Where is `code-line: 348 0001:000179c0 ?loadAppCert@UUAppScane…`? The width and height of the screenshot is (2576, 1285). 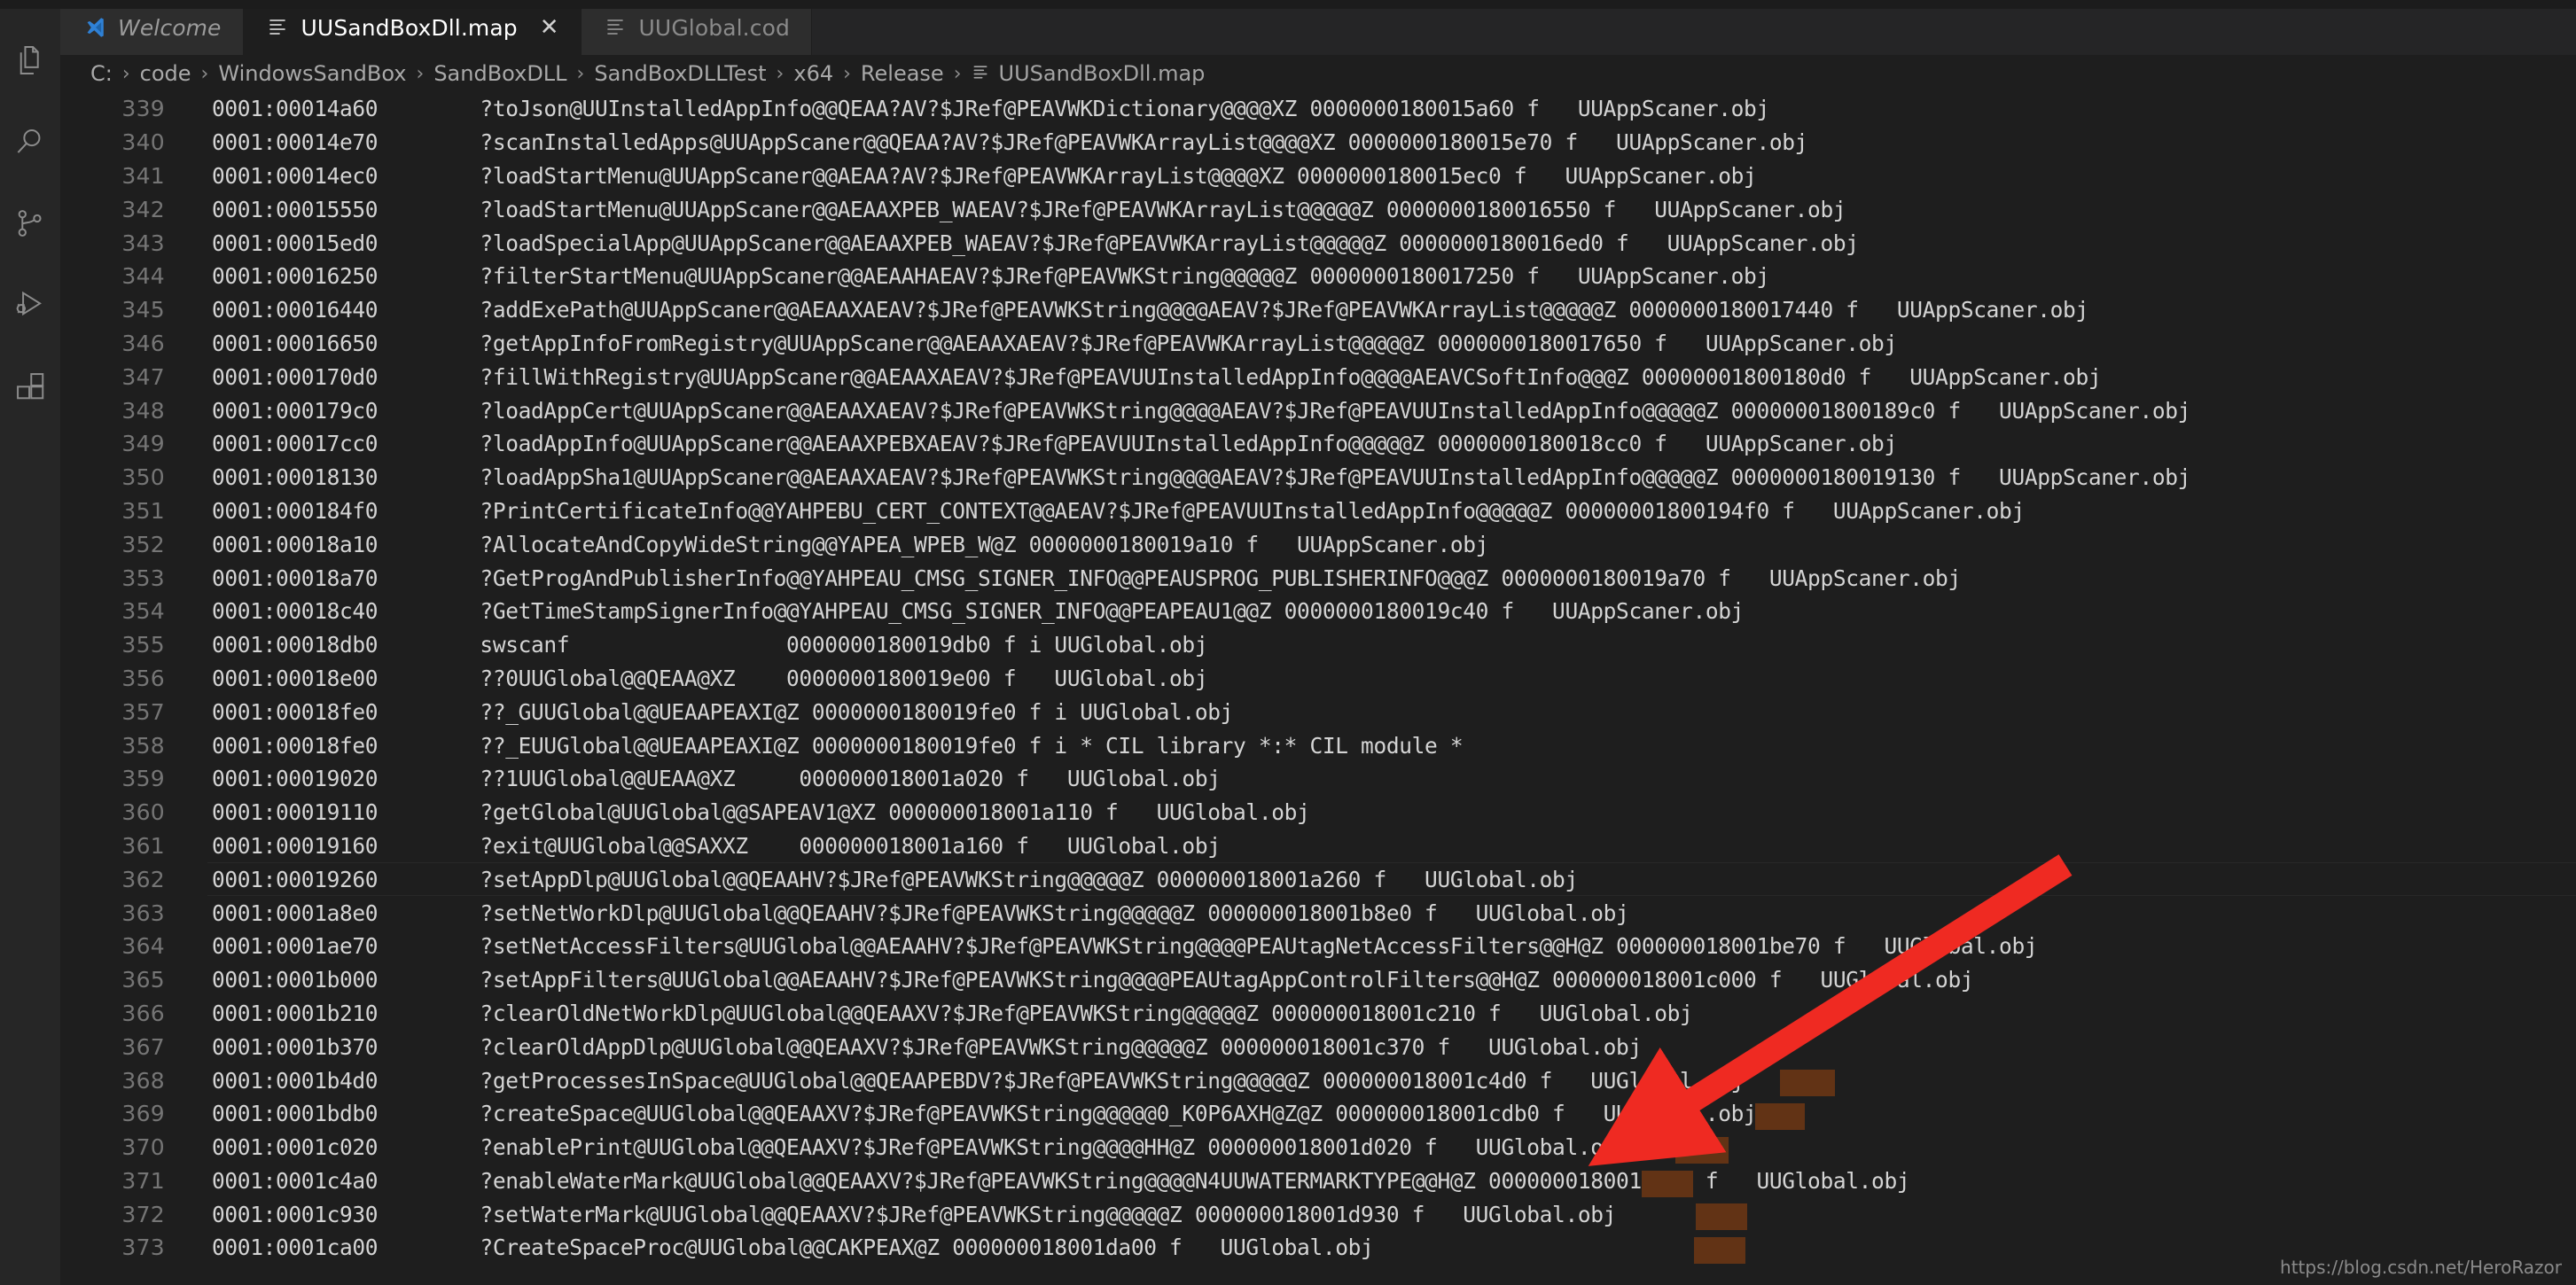
code-line: 348 0001:000179c0 ?loadAppCert@UUAppScane… is located at coordinates (1318, 410).